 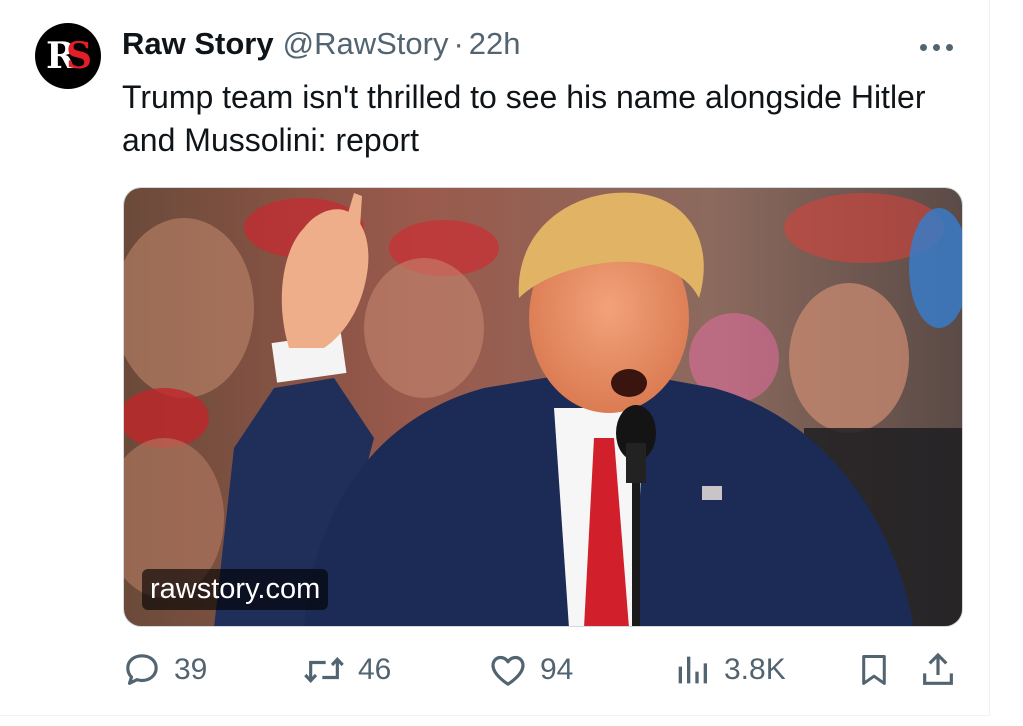 I want to click on timestamp: 22h, so click(x=495, y=44).